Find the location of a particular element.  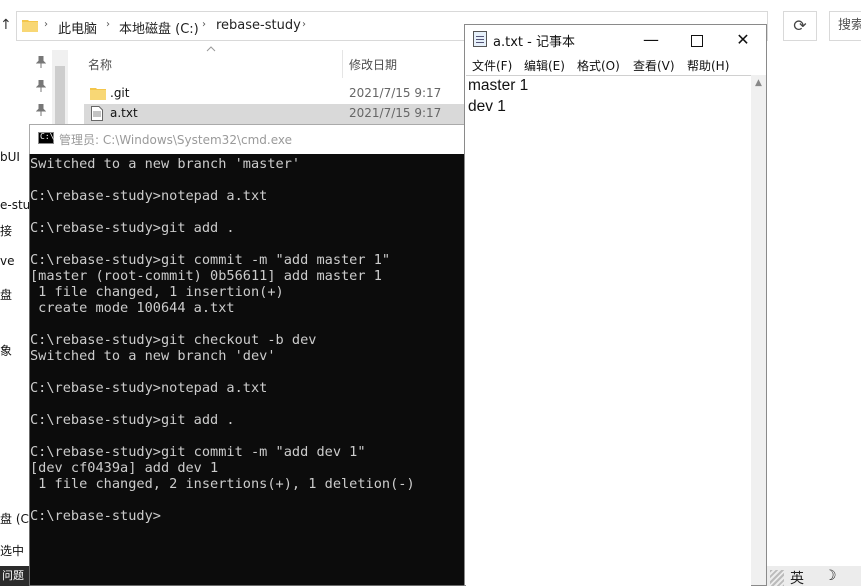

navigation-scrollbar-thumb is located at coordinates (60, 96).